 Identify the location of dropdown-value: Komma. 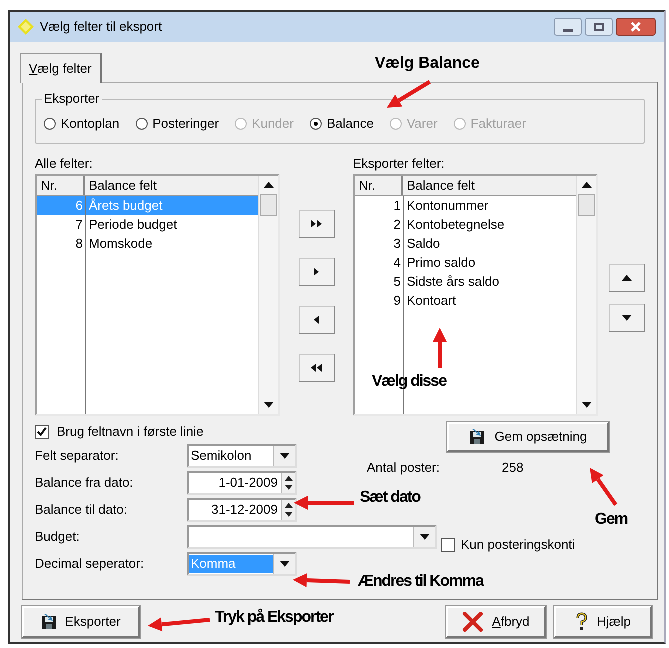
(231, 563).